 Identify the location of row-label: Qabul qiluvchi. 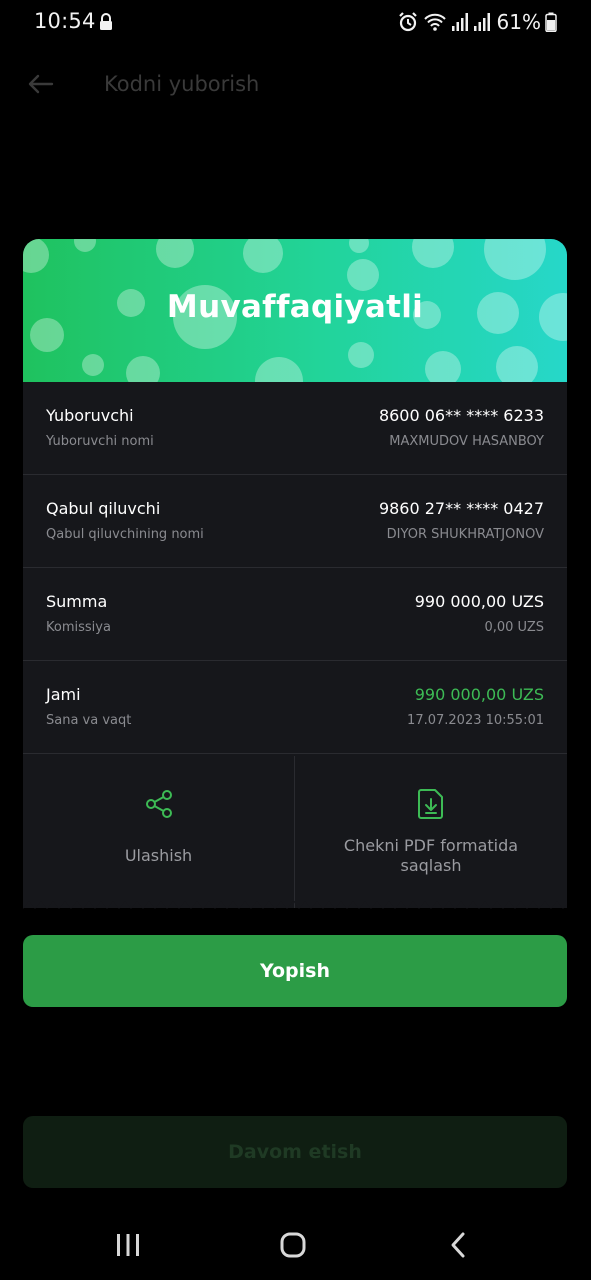
(103, 508).